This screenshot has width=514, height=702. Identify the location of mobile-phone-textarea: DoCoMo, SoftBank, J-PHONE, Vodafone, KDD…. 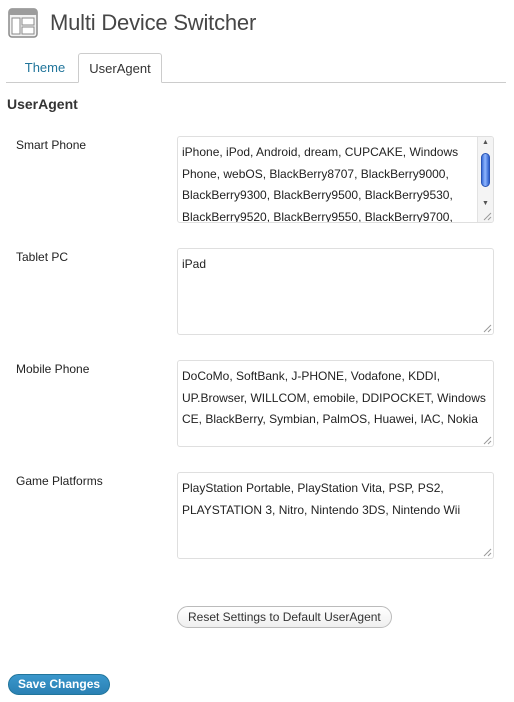
(335, 403).